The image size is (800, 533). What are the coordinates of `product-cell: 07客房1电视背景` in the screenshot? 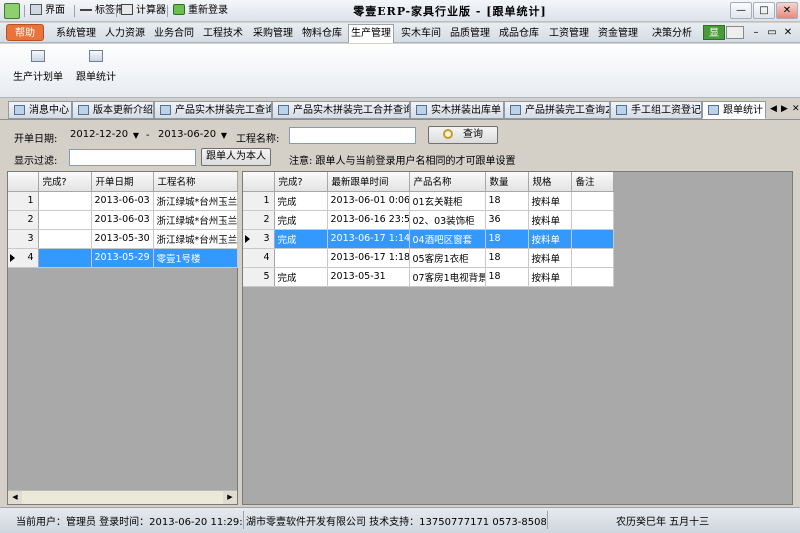 It's located at (447, 277).